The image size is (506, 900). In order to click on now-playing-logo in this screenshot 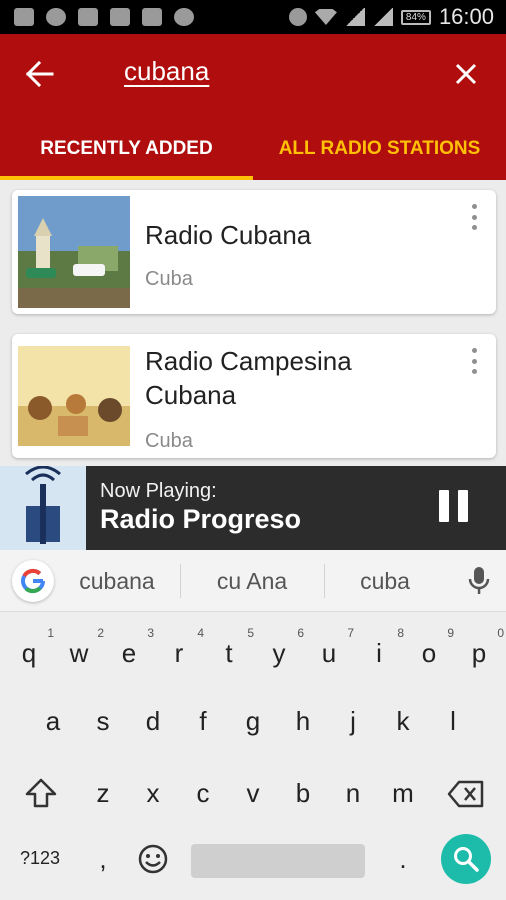, I will do `click(43, 507)`.